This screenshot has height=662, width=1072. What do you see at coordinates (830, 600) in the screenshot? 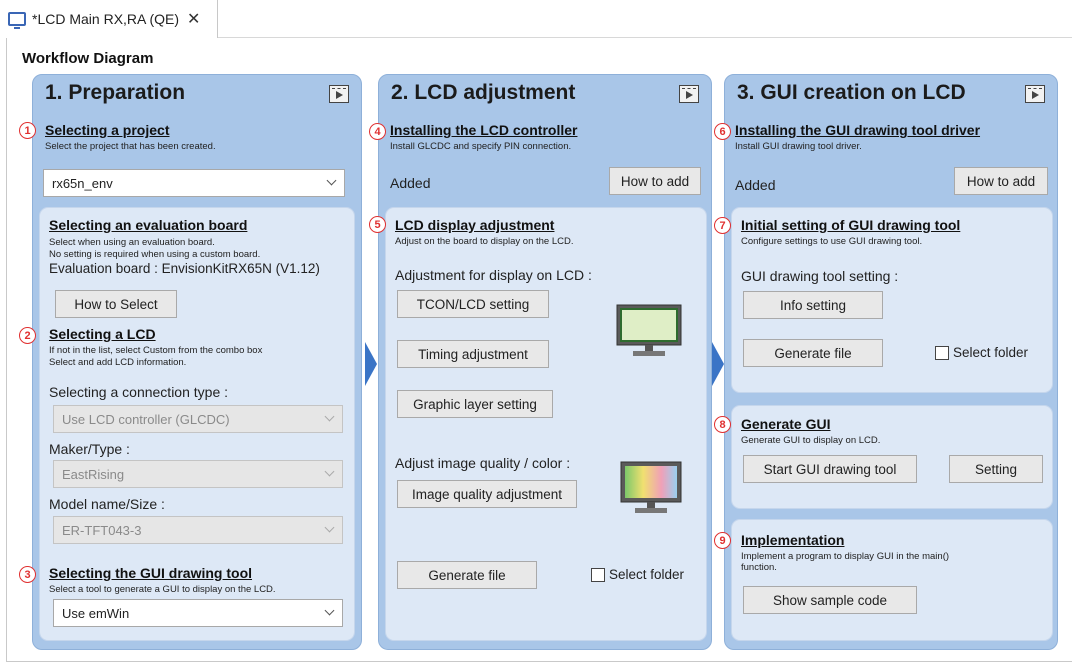
I see `show-sample-code-button: Show sample code` at bounding box center [830, 600].